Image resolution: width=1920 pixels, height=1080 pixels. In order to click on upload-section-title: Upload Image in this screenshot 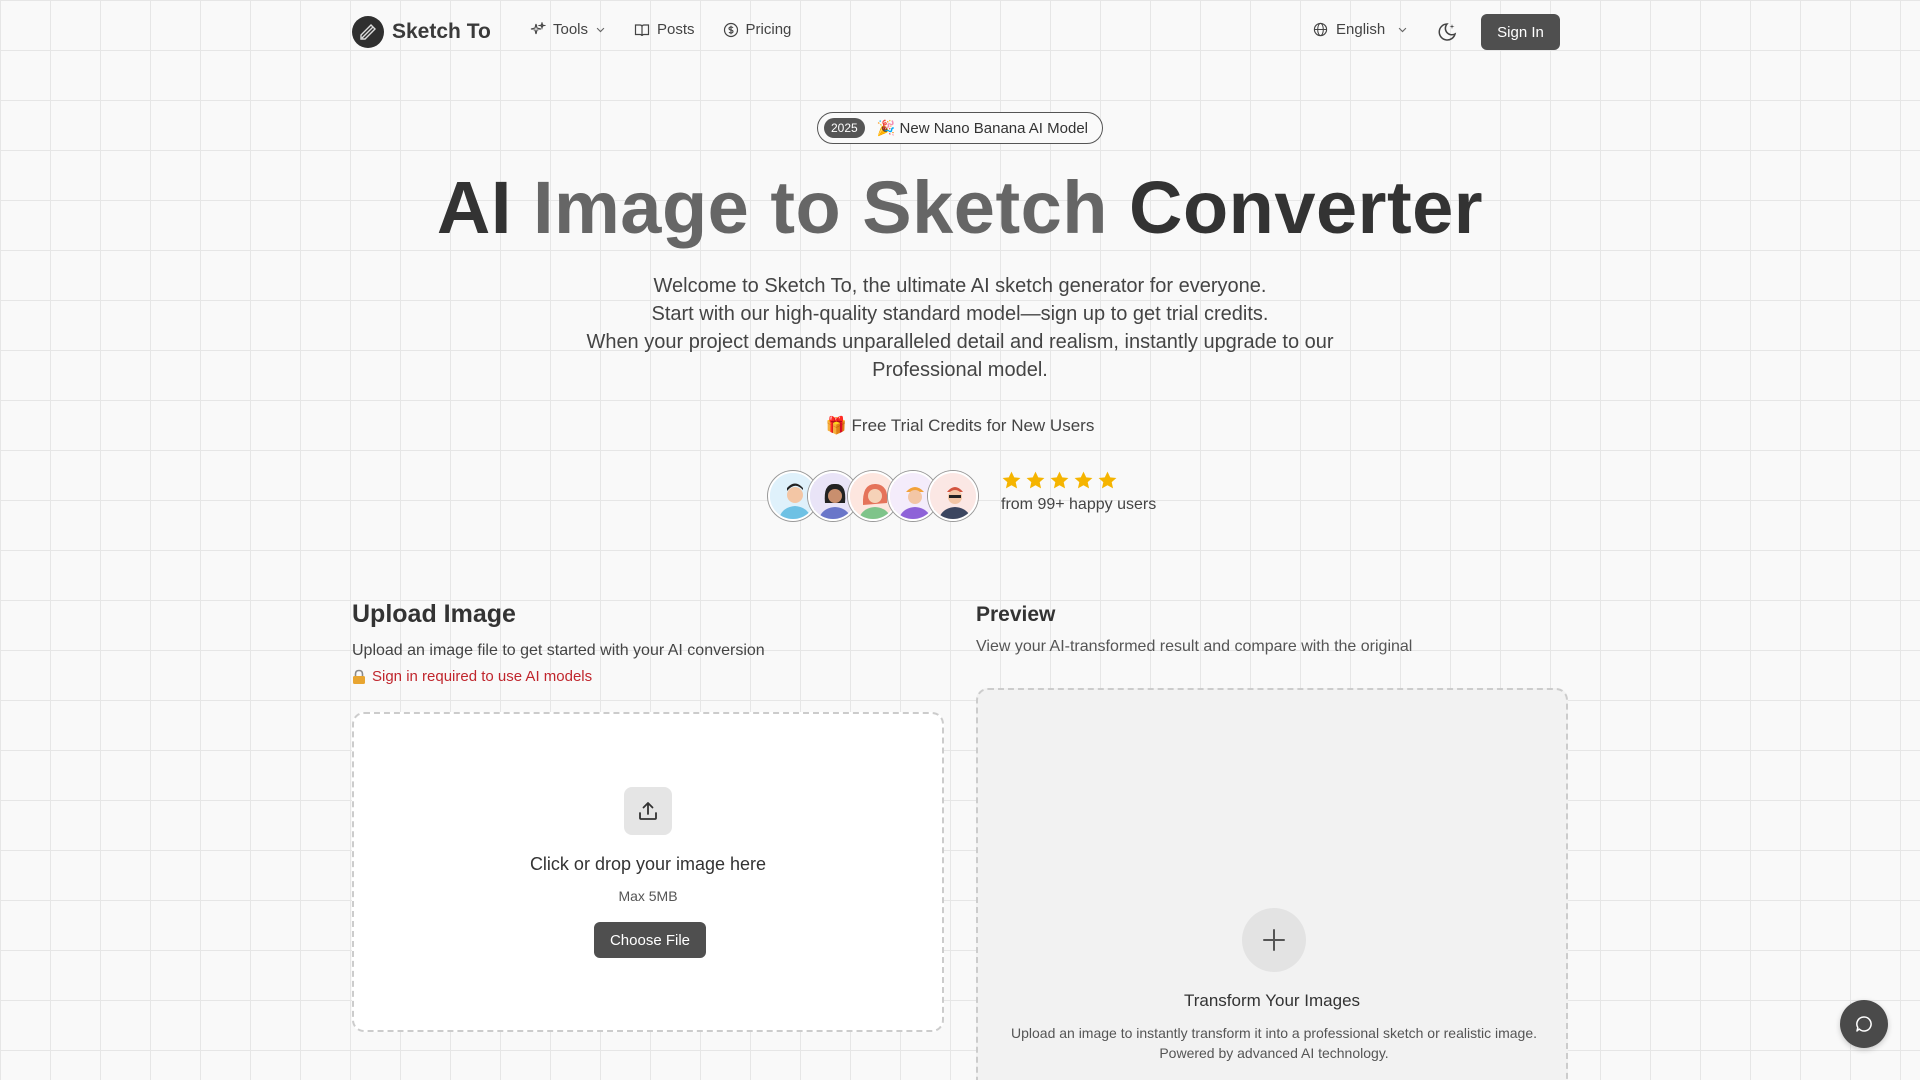, I will do `click(434, 614)`.